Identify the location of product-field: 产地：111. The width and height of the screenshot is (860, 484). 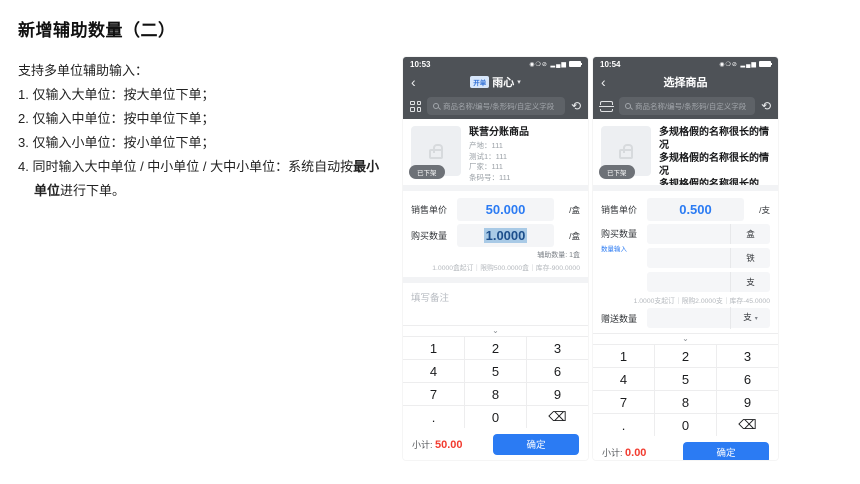
(486, 145).